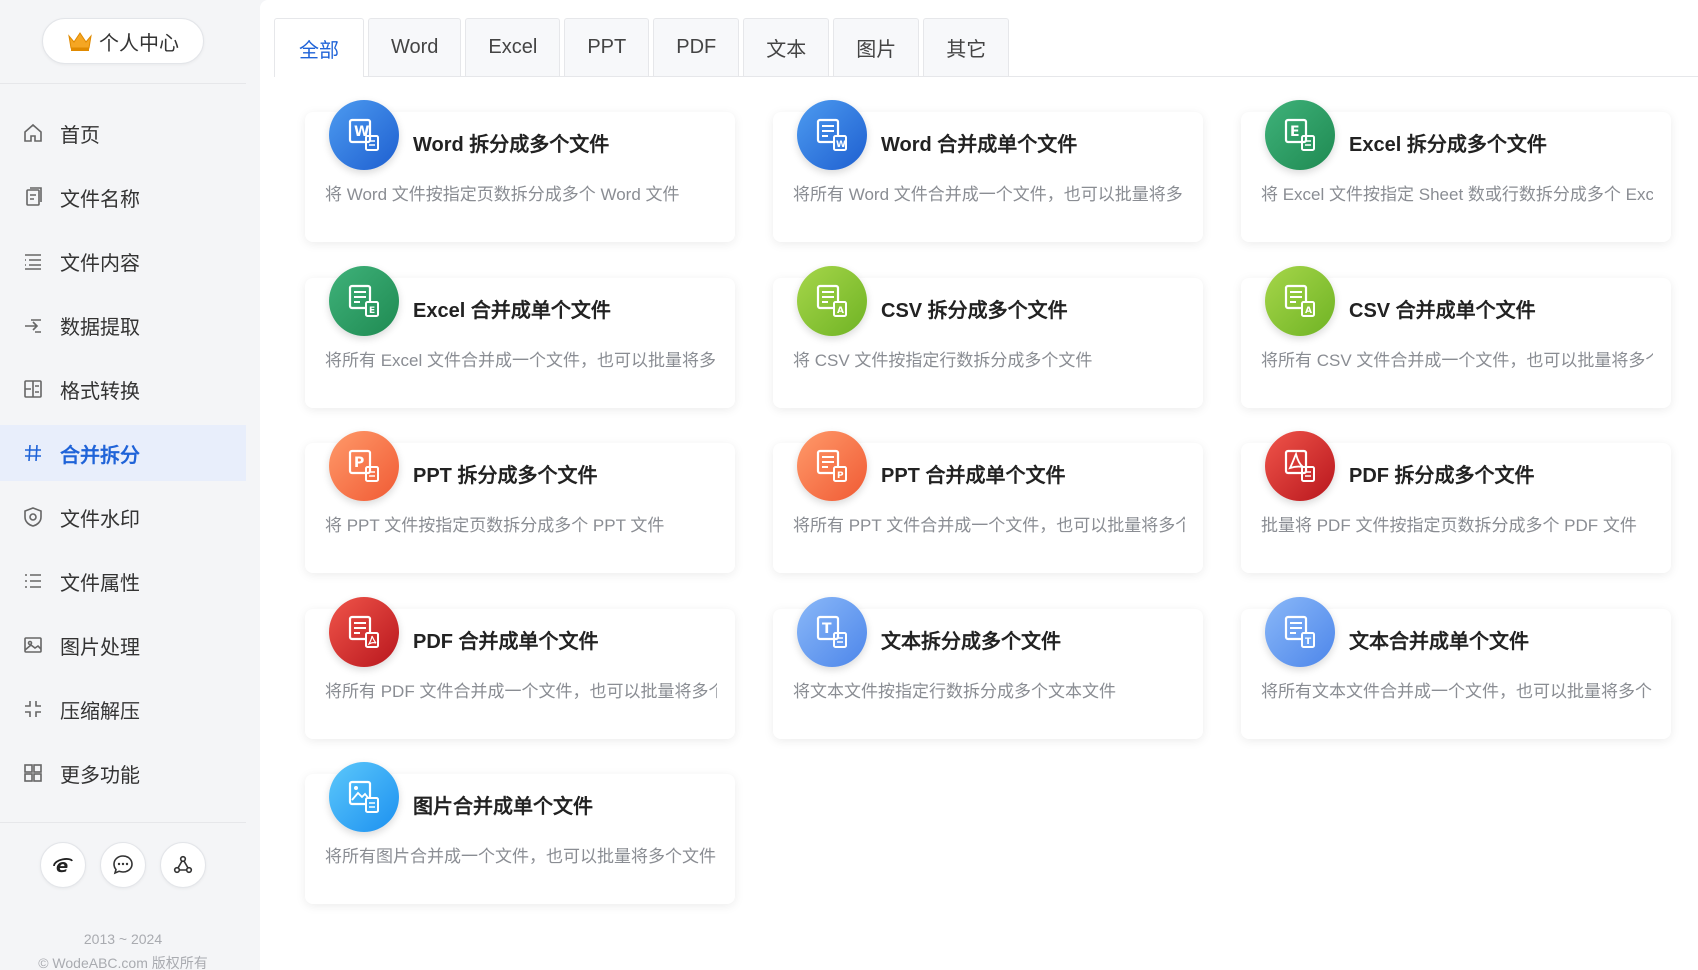  Describe the element at coordinates (974, 311) in the screenshot. I see `card-title: CSV 拆分成多个文件` at that location.